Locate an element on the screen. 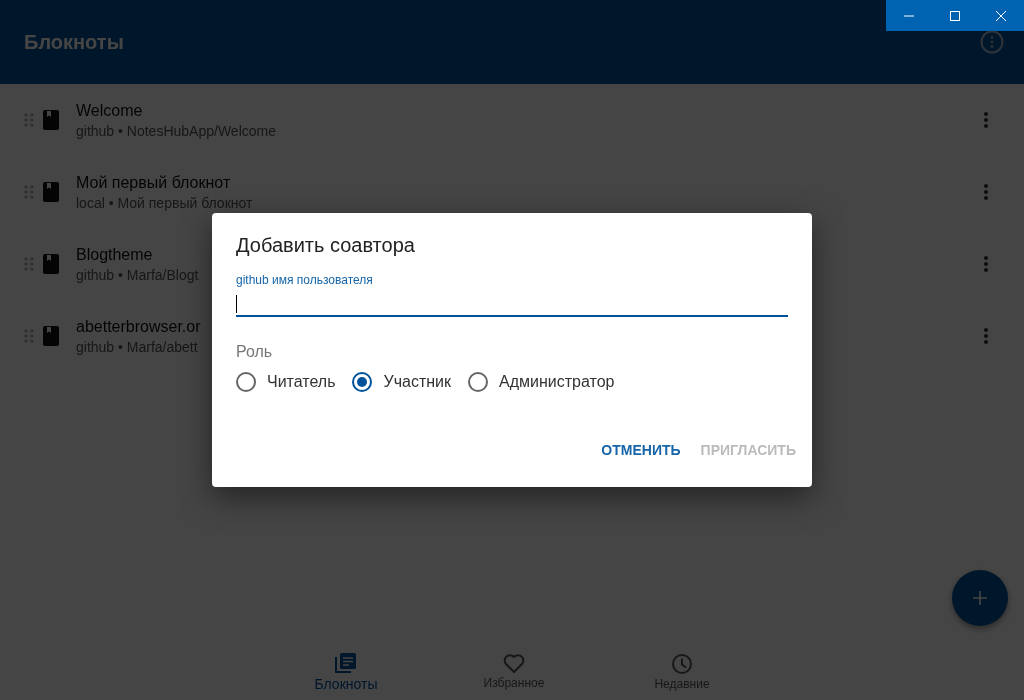  role-radio: Администратор is located at coordinates (541, 382).